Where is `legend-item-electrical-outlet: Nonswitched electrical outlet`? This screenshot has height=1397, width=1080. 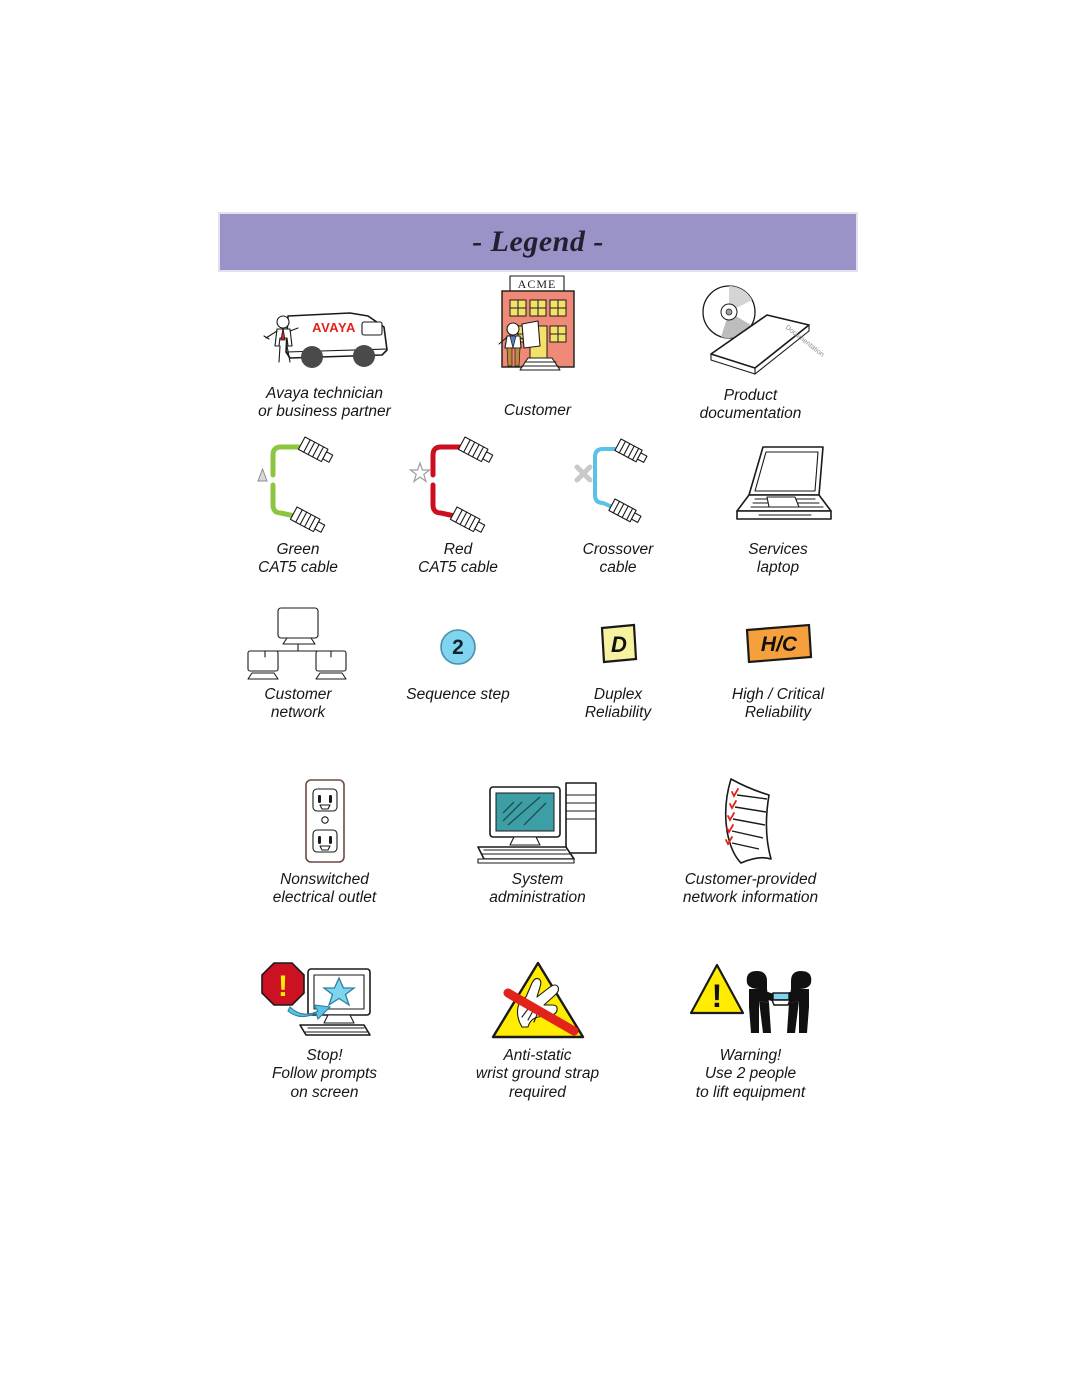
legend-item-electrical-outlet: Nonswitched electrical outlet is located at coordinates (324, 842).